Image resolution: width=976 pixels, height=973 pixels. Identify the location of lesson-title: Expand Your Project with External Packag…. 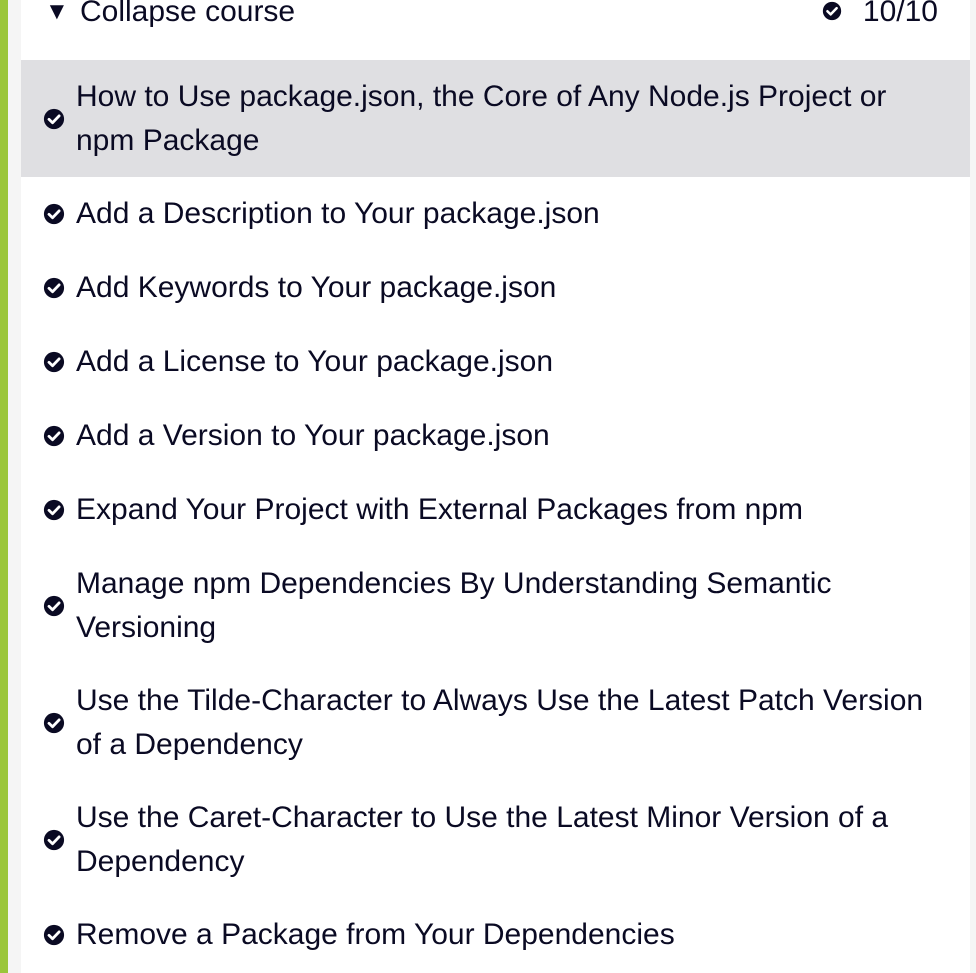
(440, 509).